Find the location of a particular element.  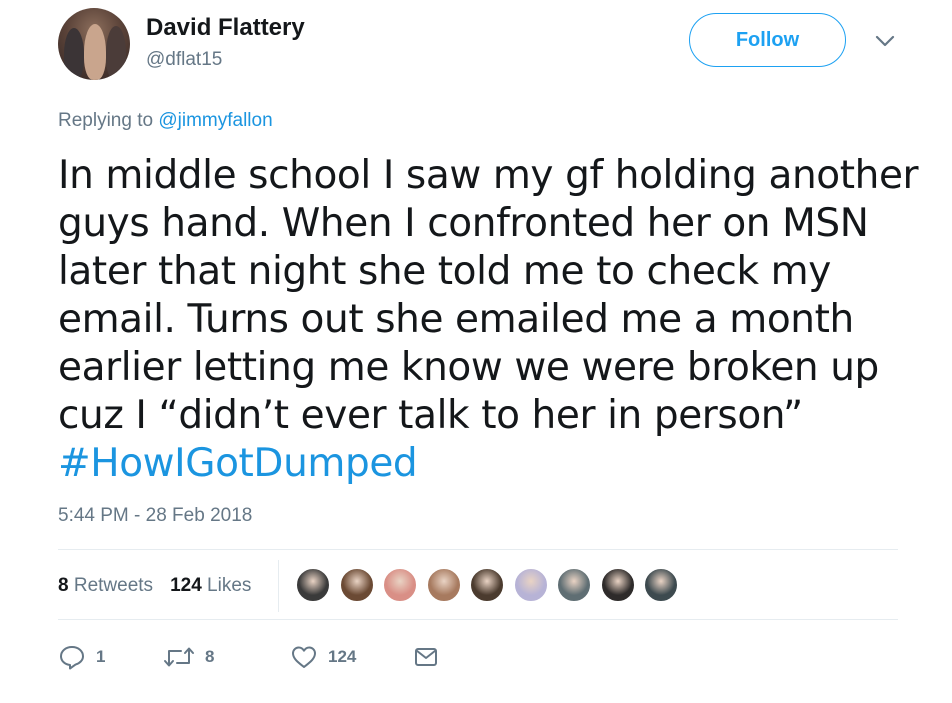

replying-to-line: Replying to @jimmyfallon is located at coordinates (165, 121).